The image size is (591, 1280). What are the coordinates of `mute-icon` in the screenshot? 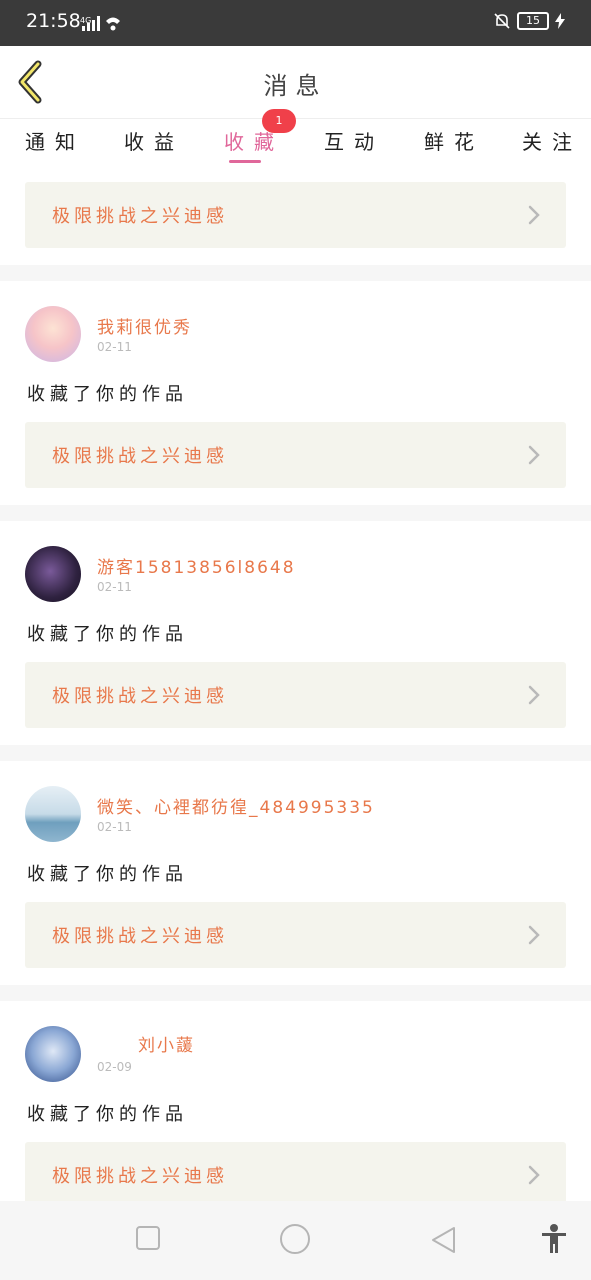 It's located at (502, 21).